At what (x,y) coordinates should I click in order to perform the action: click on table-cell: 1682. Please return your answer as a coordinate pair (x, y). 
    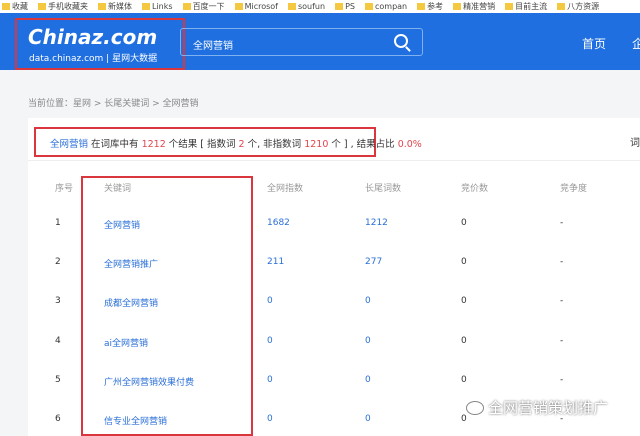
    Looking at the image, I should click on (278, 223).